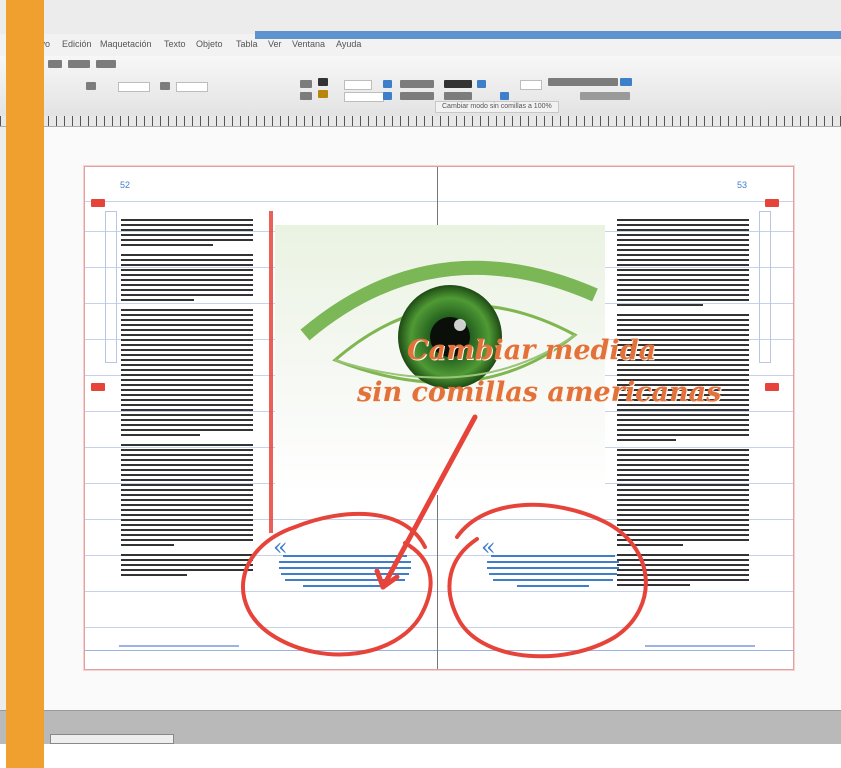 The height and width of the screenshot is (768, 841). I want to click on right-page-number: 53, so click(742, 185).